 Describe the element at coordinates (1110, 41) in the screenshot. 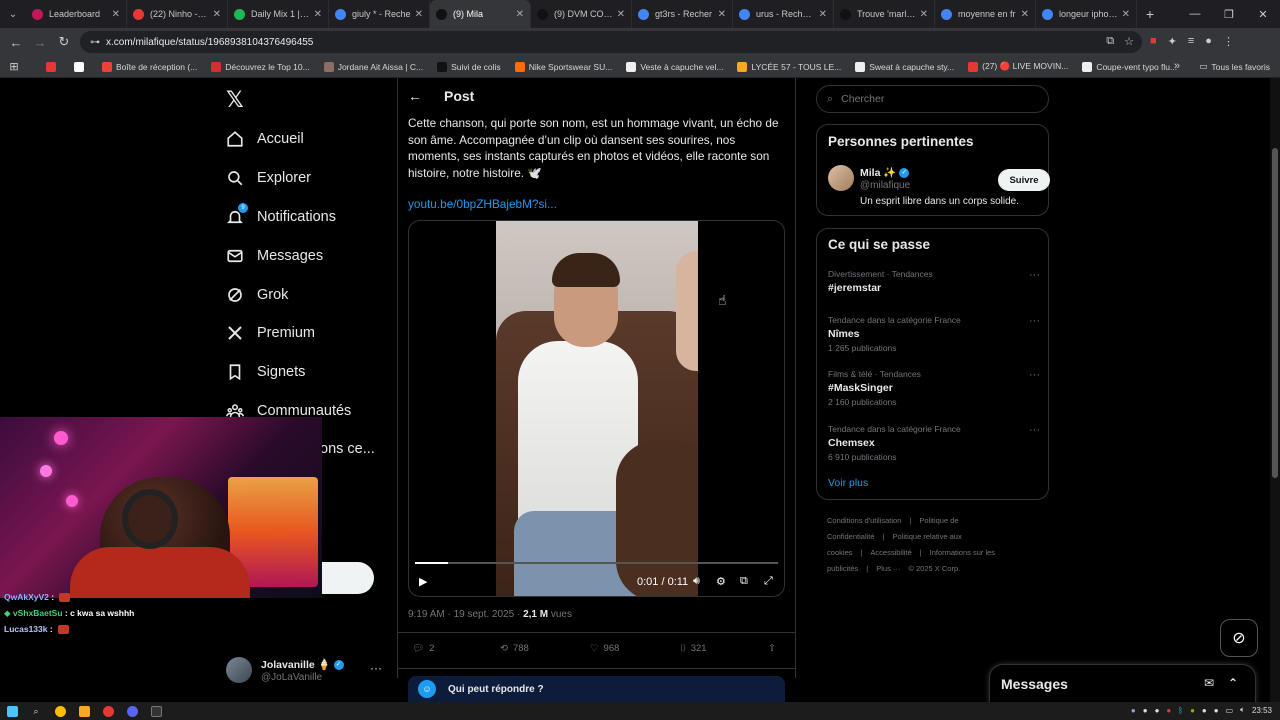

I see `install-app-icon: ⧉` at that location.